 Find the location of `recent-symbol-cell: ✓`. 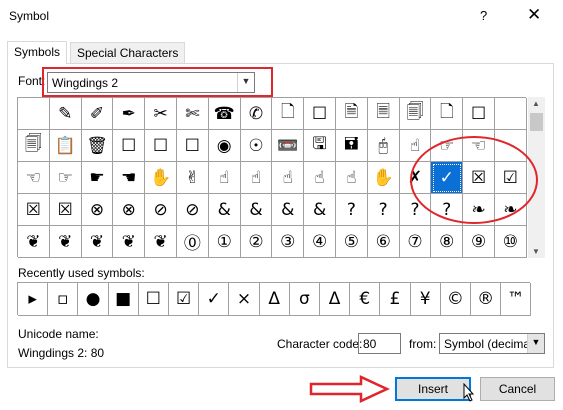

recent-symbol-cell: ✓ is located at coordinates (214, 299).